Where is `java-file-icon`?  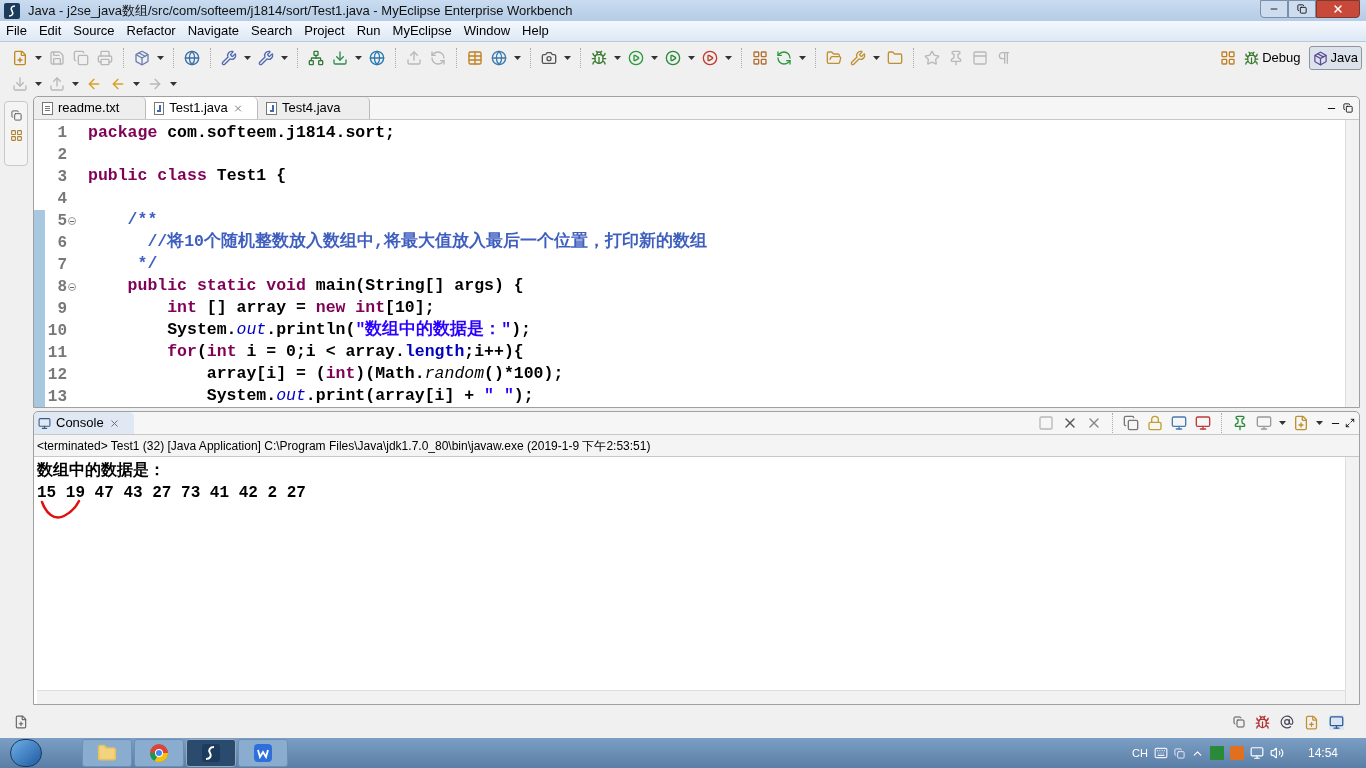 java-file-icon is located at coordinates (271, 108).